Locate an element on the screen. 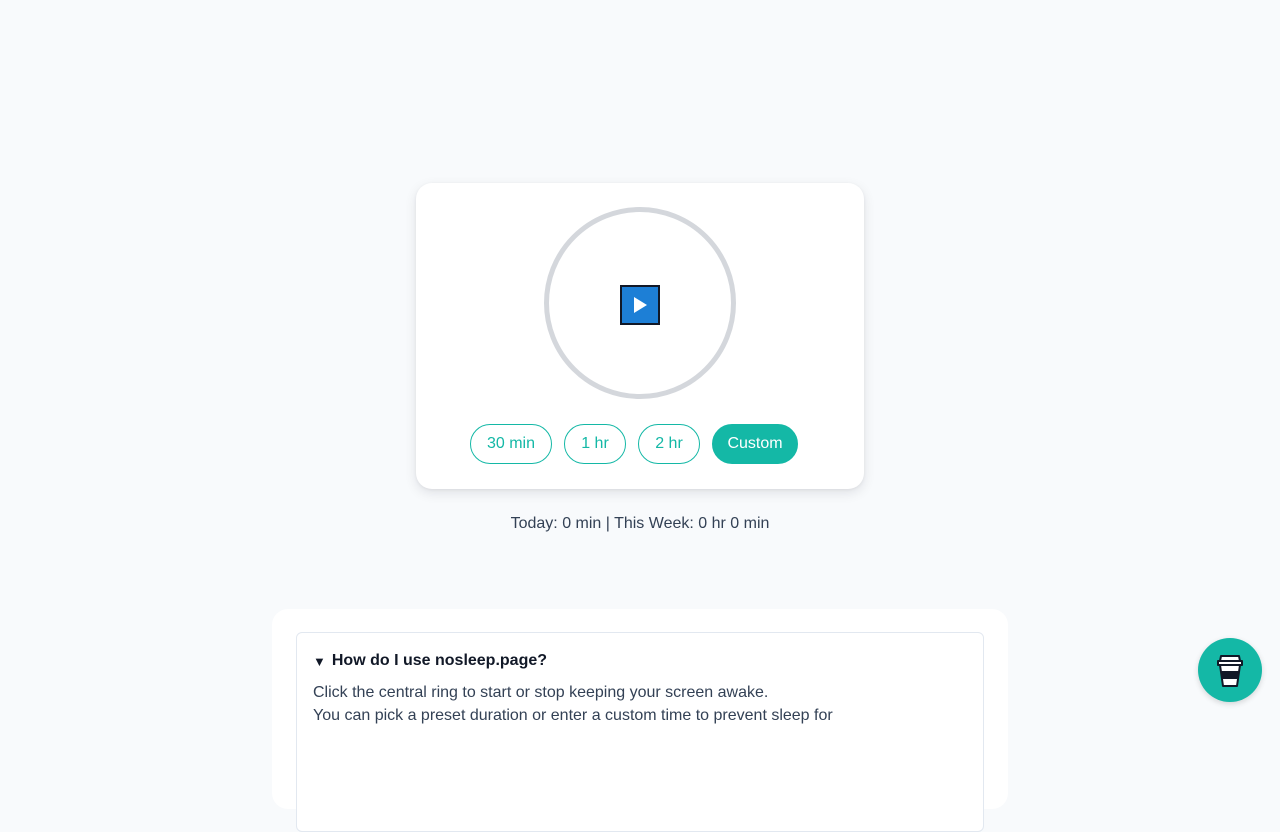 This screenshot has width=1280, height=832. faq-question: ▼ How do I use nosleep.page? is located at coordinates (430, 661).